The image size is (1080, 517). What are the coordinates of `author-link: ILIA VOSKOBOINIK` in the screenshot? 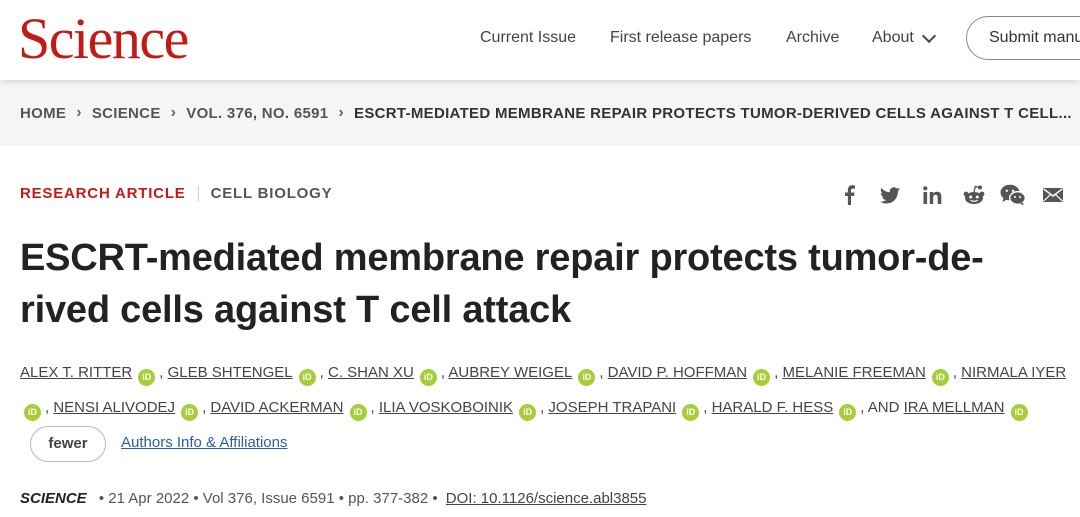 It's located at (446, 407).